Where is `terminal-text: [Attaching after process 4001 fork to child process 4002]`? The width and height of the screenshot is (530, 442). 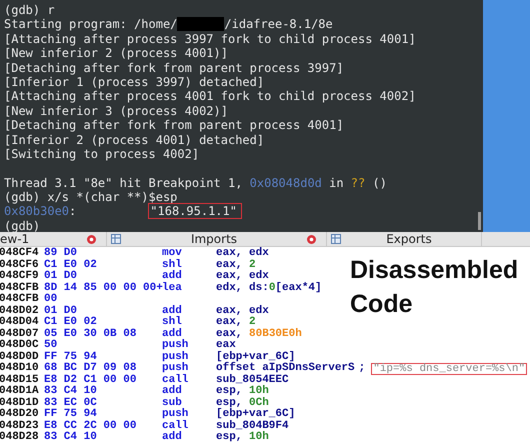 terminal-text: [Attaching after process 4001 fork to child process 4002] is located at coordinates (210, 96).